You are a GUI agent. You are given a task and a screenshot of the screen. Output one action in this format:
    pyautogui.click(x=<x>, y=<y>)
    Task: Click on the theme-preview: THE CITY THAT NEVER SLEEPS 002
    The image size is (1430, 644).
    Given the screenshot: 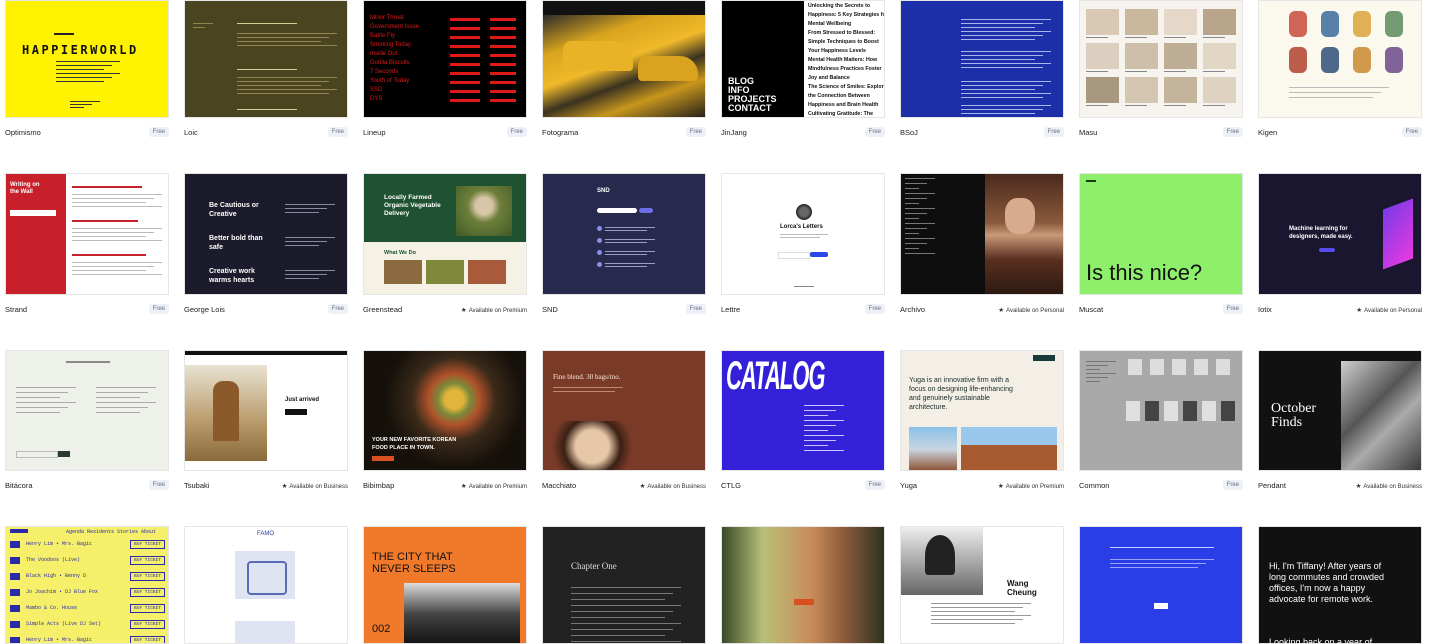 What is the action you would take?
    pyautogui.click(x=445, y=585)
    